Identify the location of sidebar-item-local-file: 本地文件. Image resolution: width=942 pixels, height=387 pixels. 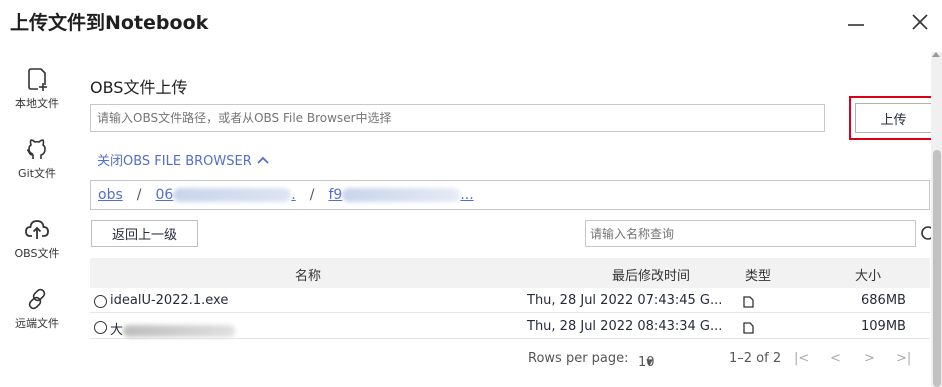
(37, 96).